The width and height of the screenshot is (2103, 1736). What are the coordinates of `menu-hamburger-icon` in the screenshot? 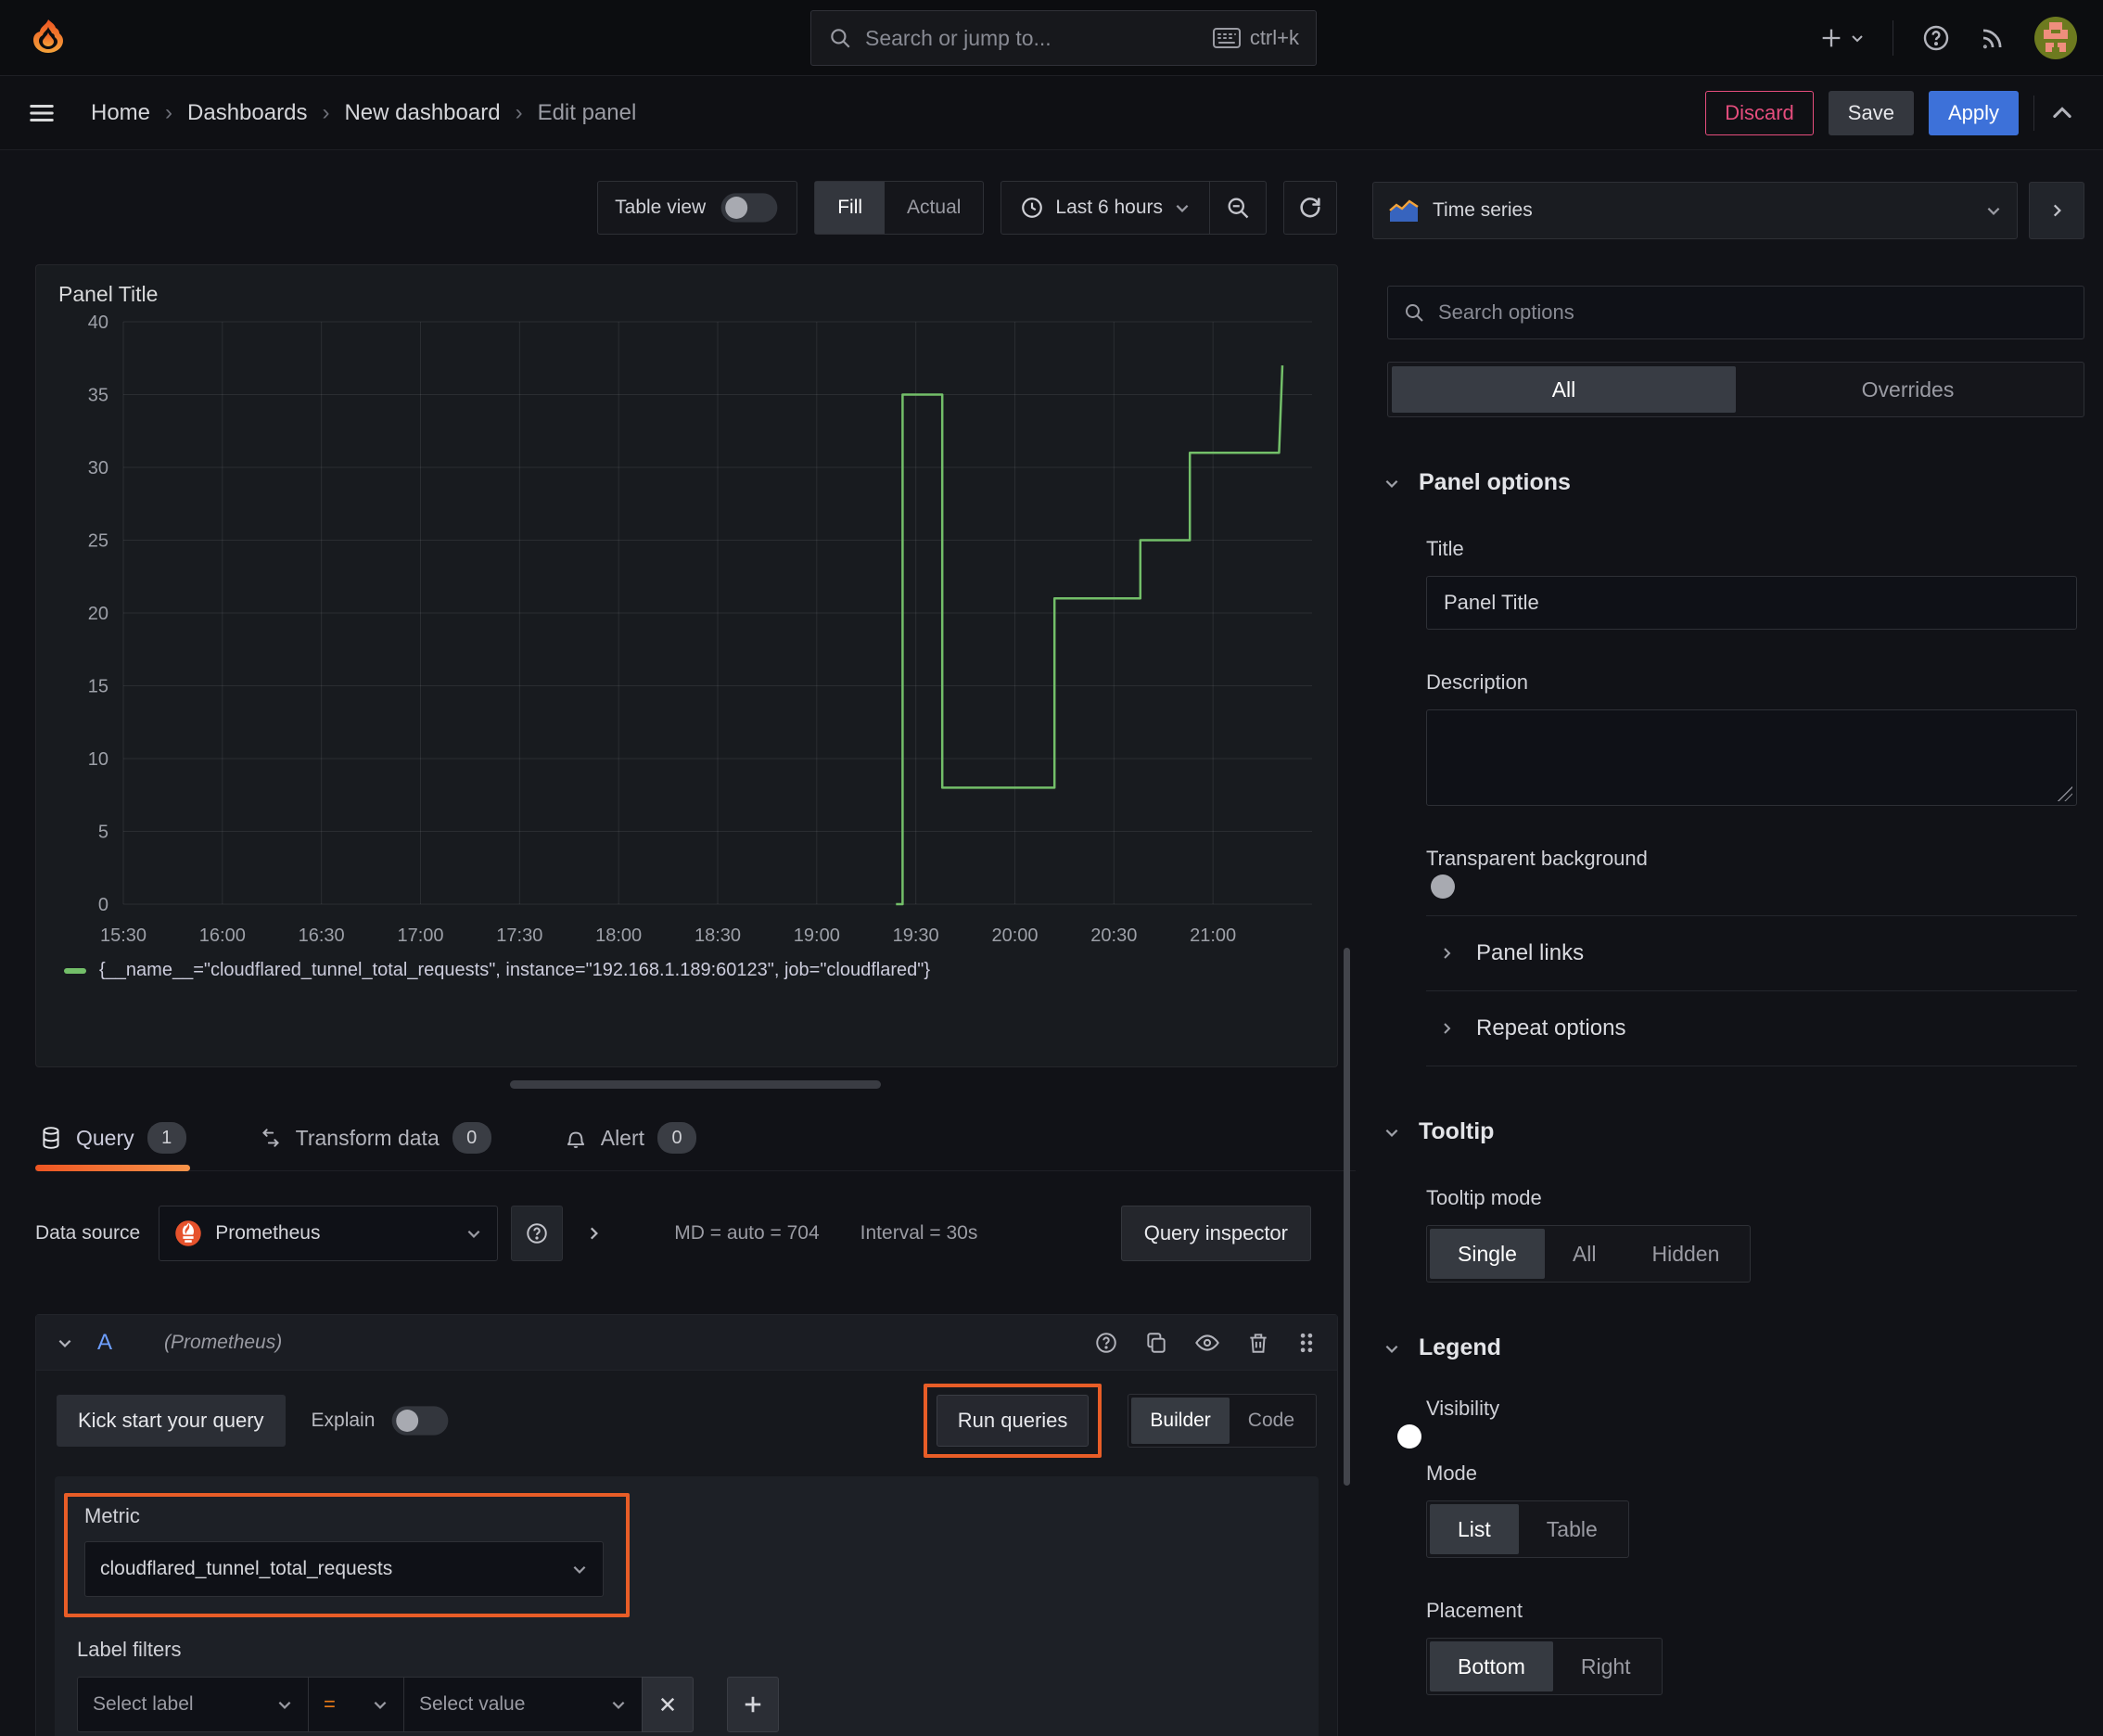 It's located at (42, 113).